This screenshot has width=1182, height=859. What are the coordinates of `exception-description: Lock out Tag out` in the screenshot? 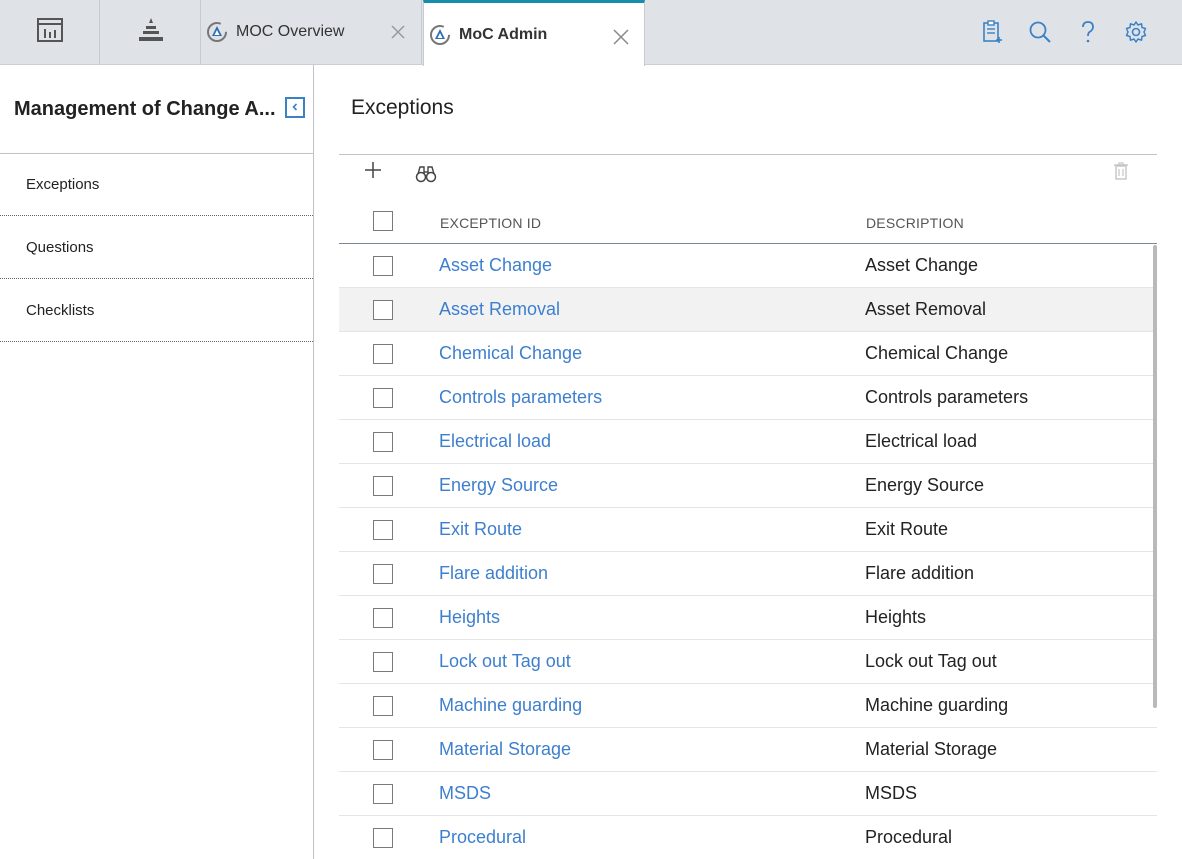 It's located at (931, 661).